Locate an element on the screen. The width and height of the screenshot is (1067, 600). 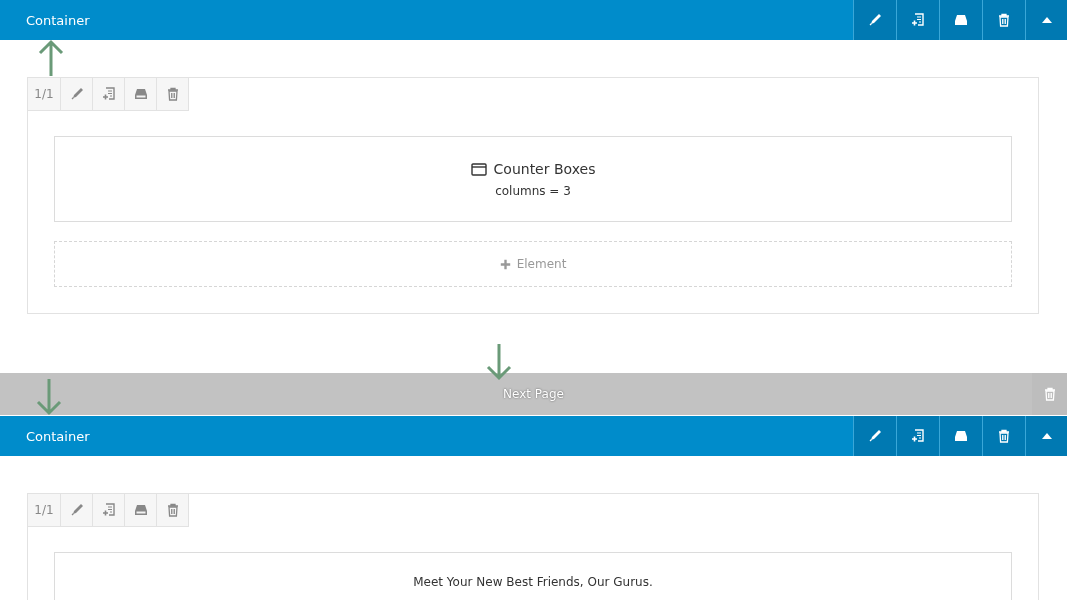
element-detail: columns = 3 is located at coordinates (533, 190).